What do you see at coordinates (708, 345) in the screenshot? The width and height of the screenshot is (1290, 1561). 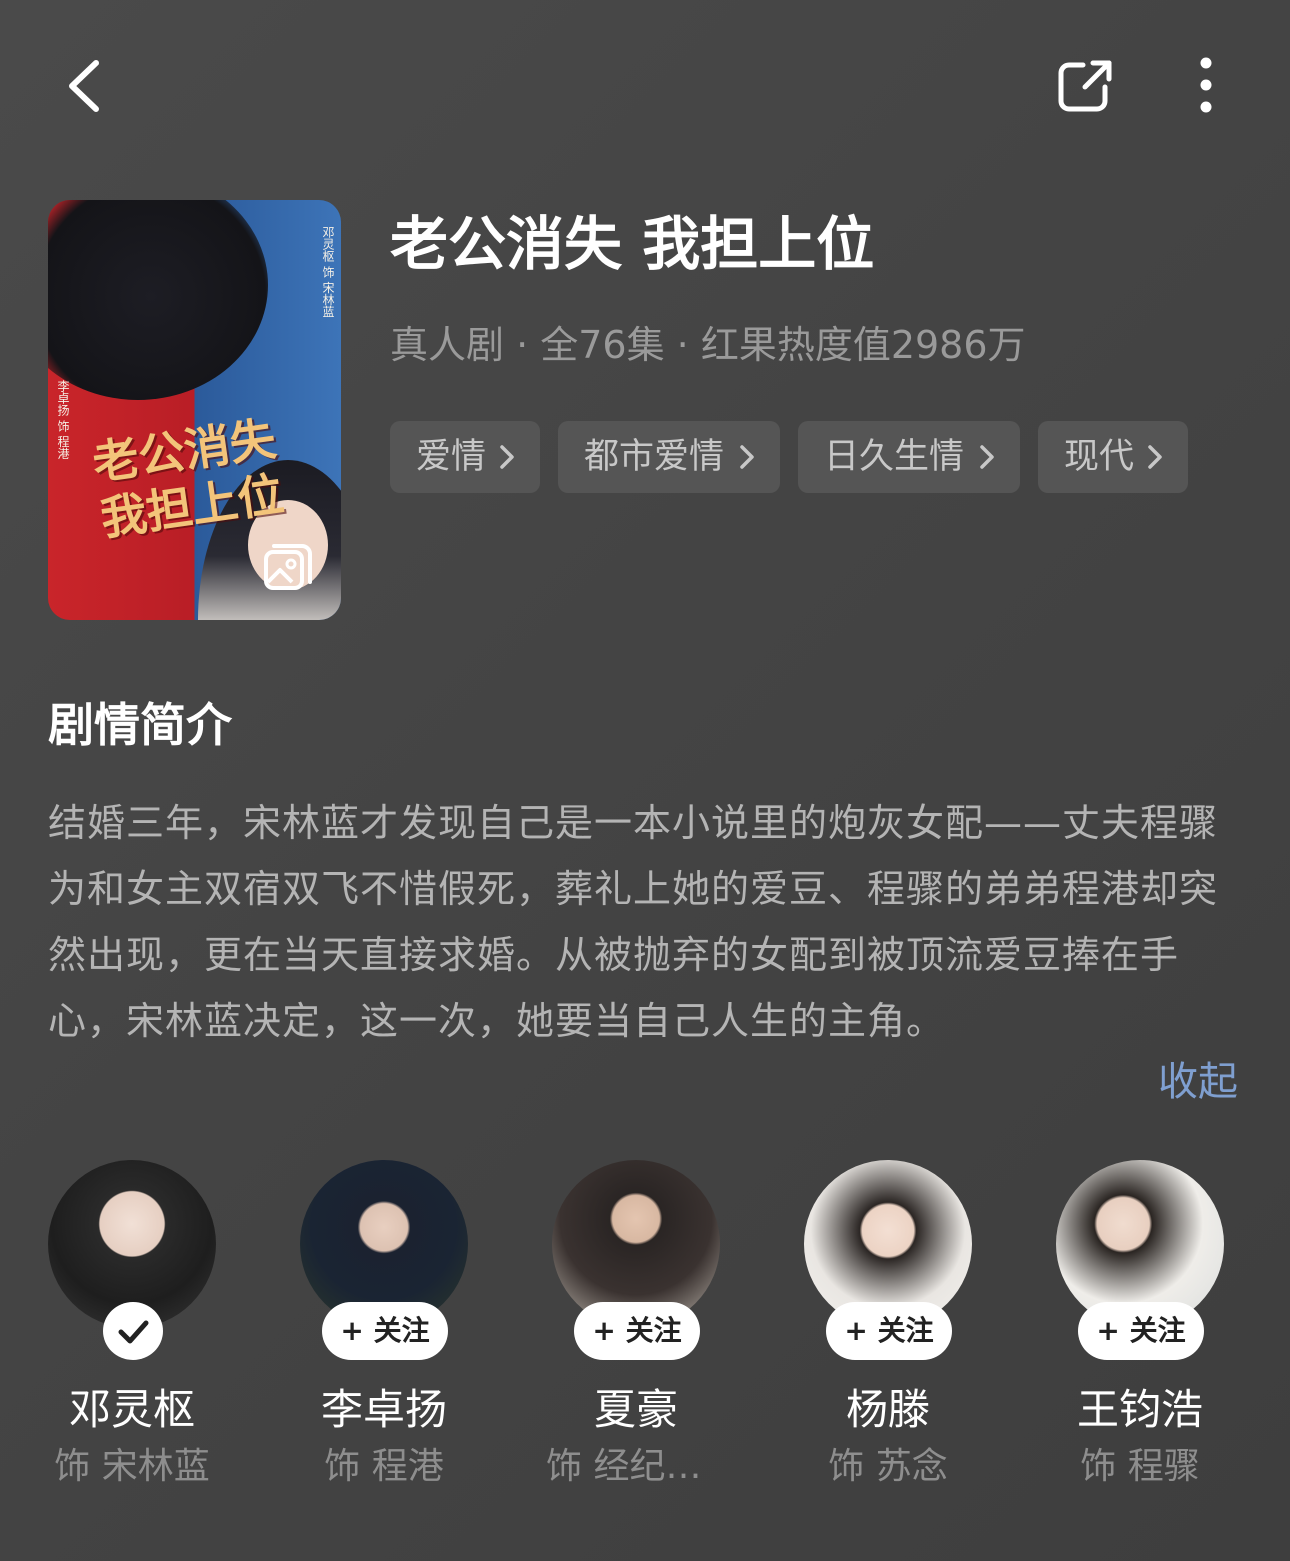 I see `drama-meta: 真人剧 · 全76集 · 红果热度值2986万` at bounding box center [708, 345].